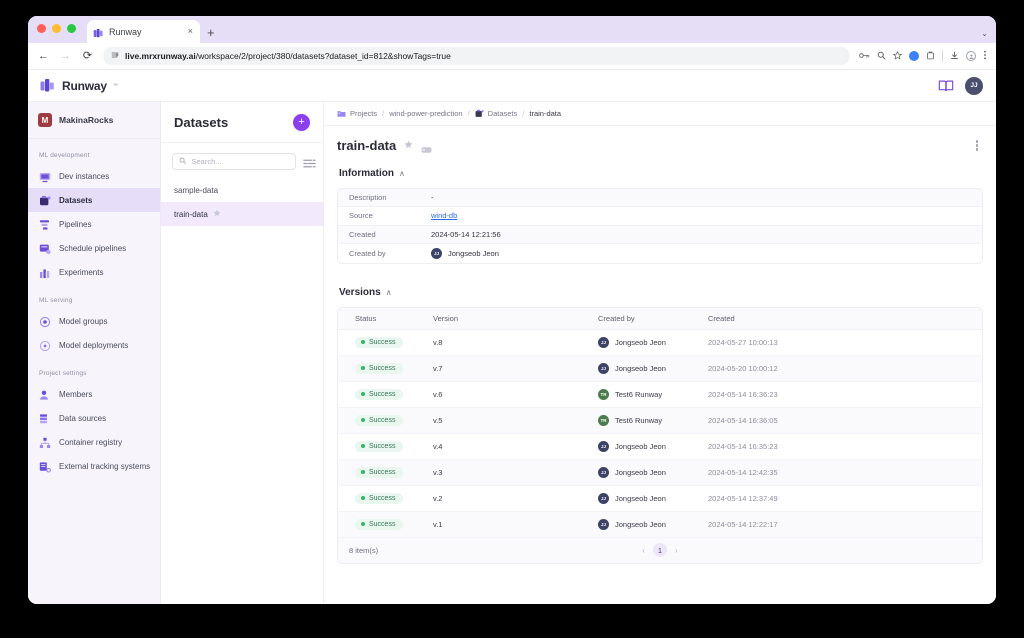 Image resolution: width=1024 pixels, height=638 pixels. What do you see at coordinates (83, 321) in the screenshot?
I see `sidebar-label-model-groups: Model groups` at bounding box center [83, 321].